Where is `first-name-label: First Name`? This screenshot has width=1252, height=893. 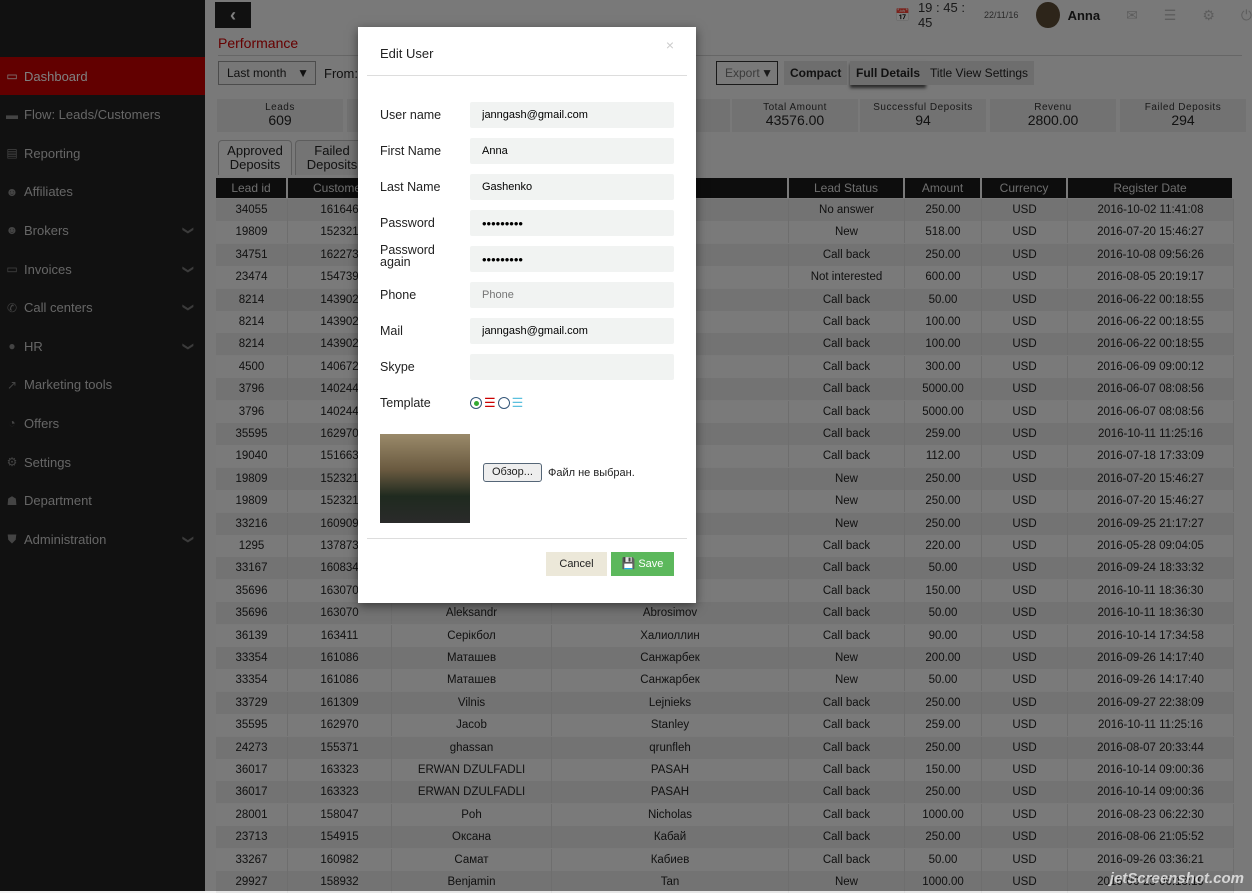
first-name-label: First Name is located at coordinates (411, 151).